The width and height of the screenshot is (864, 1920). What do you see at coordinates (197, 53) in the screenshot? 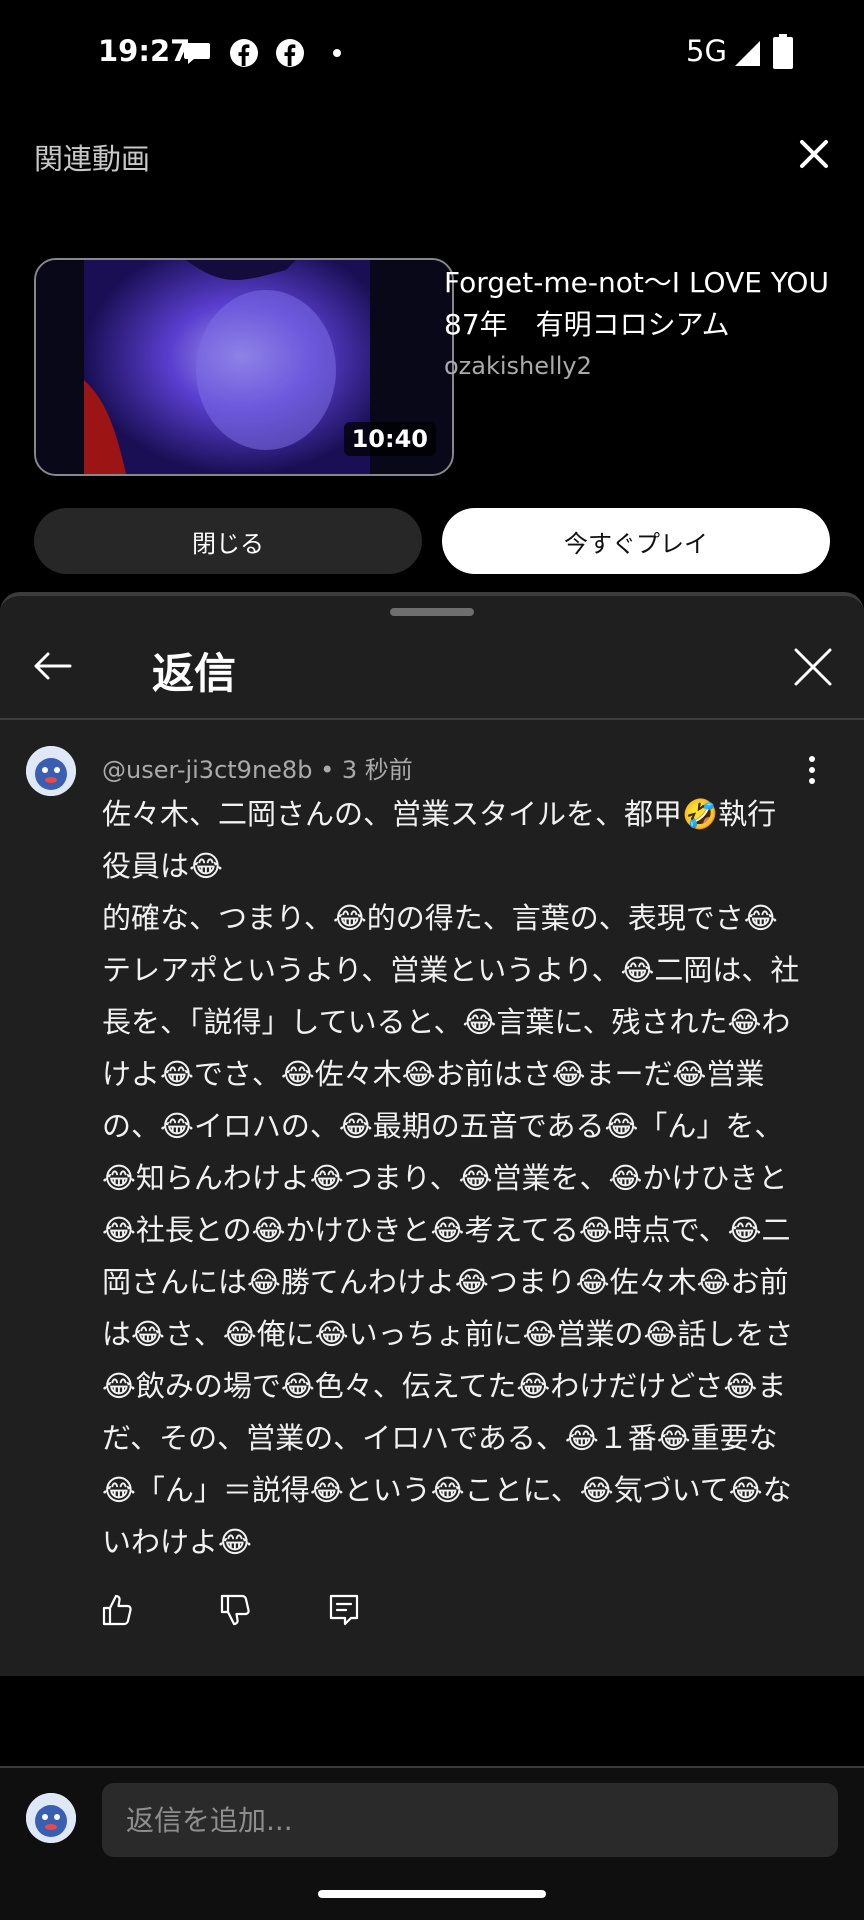
I see `chat-bubble-icon` at bounding box center [197, 53].